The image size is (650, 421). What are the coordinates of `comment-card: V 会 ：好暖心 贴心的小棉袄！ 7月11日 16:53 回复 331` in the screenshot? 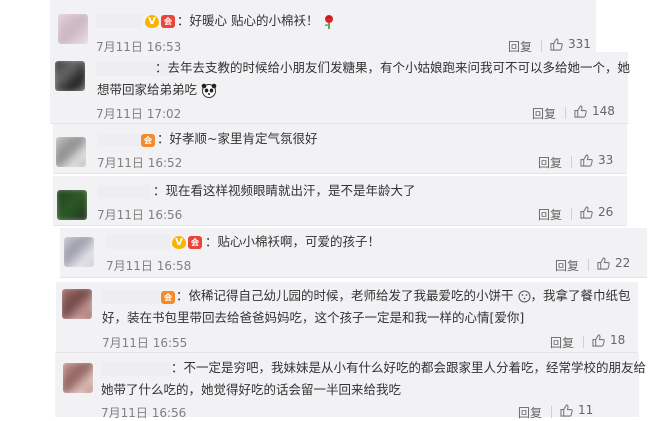 It's located at (323, 29).